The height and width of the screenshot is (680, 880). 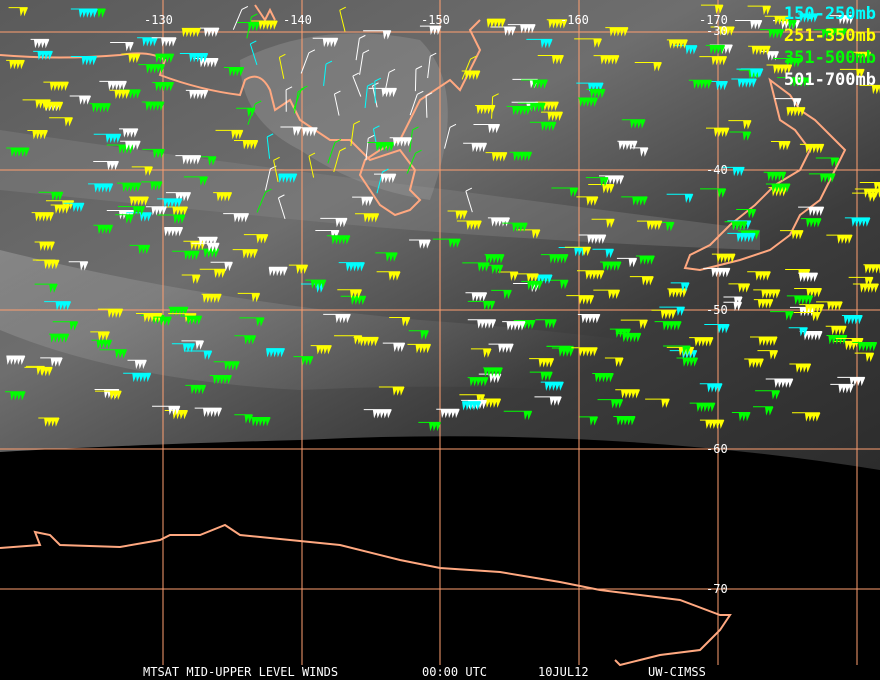 What do you see at coordinates (297, 20) in the screenshot?
I see `lon-label: -140` at bounding box center [297, 20].